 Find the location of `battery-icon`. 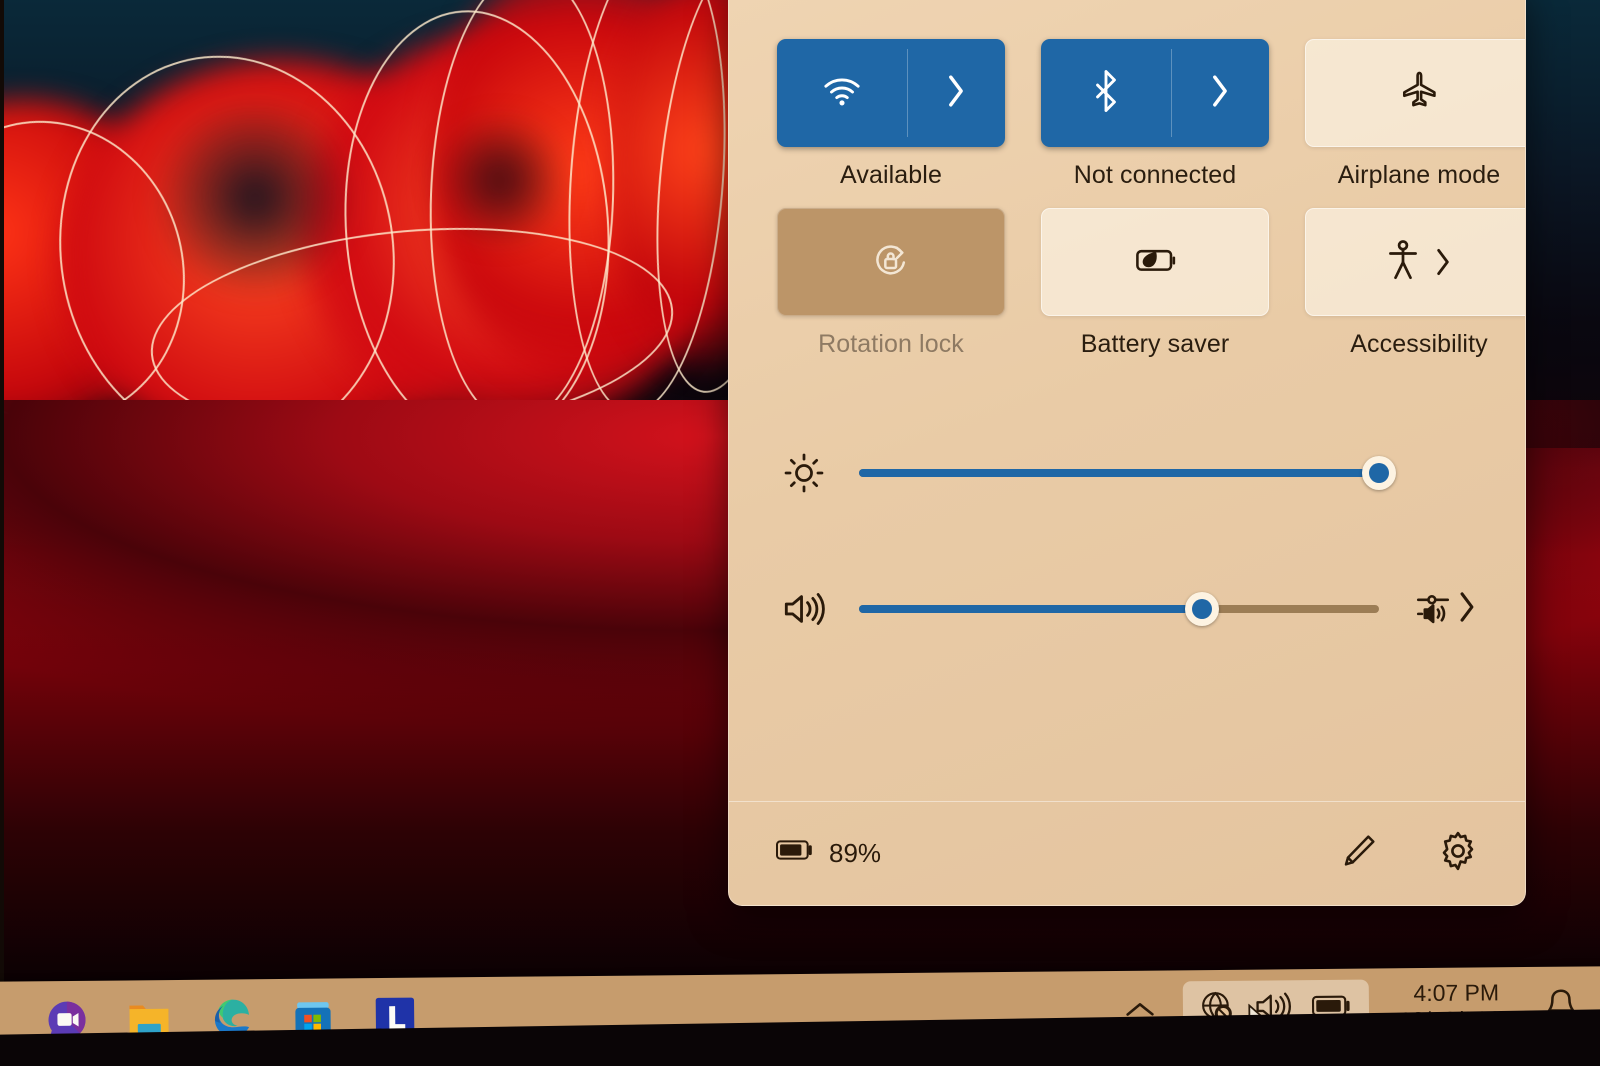

battery-icon is located at coordinates (795, 853).